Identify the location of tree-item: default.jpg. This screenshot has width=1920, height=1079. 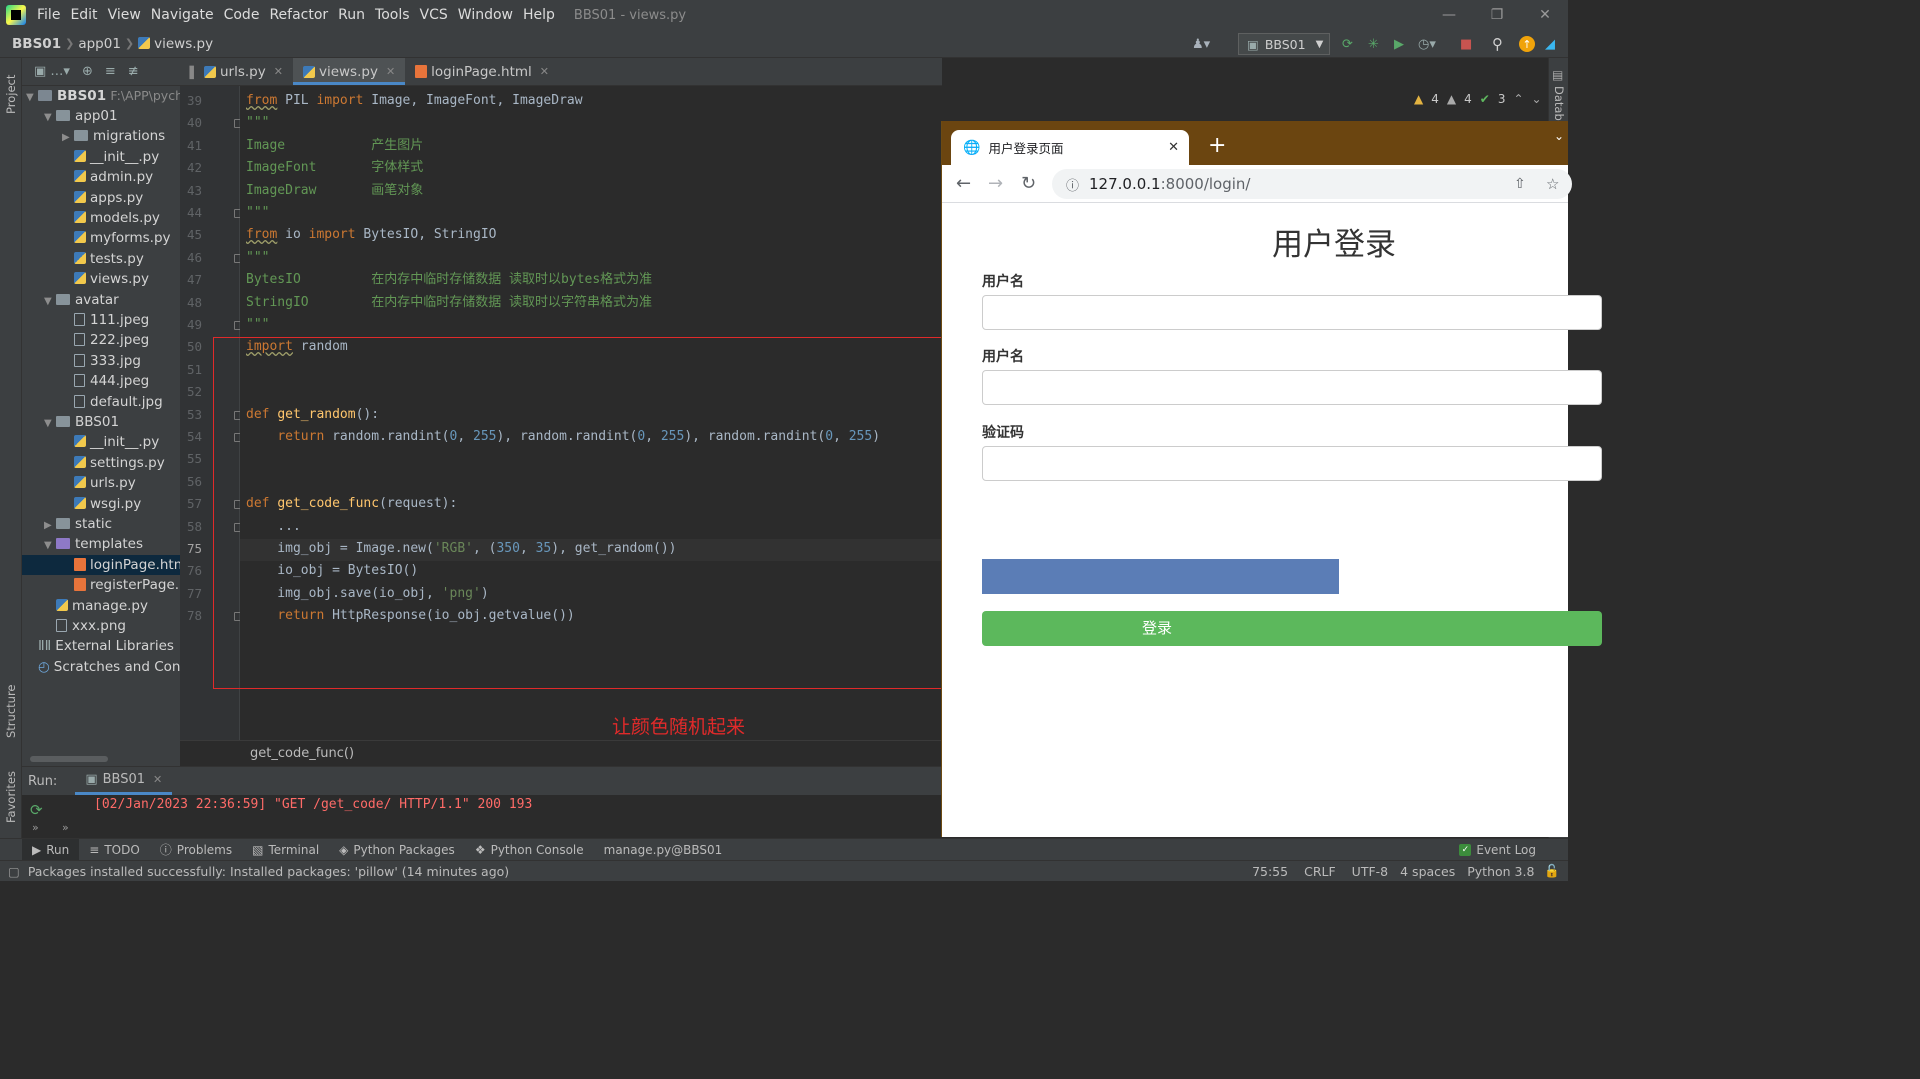
(101, 402).